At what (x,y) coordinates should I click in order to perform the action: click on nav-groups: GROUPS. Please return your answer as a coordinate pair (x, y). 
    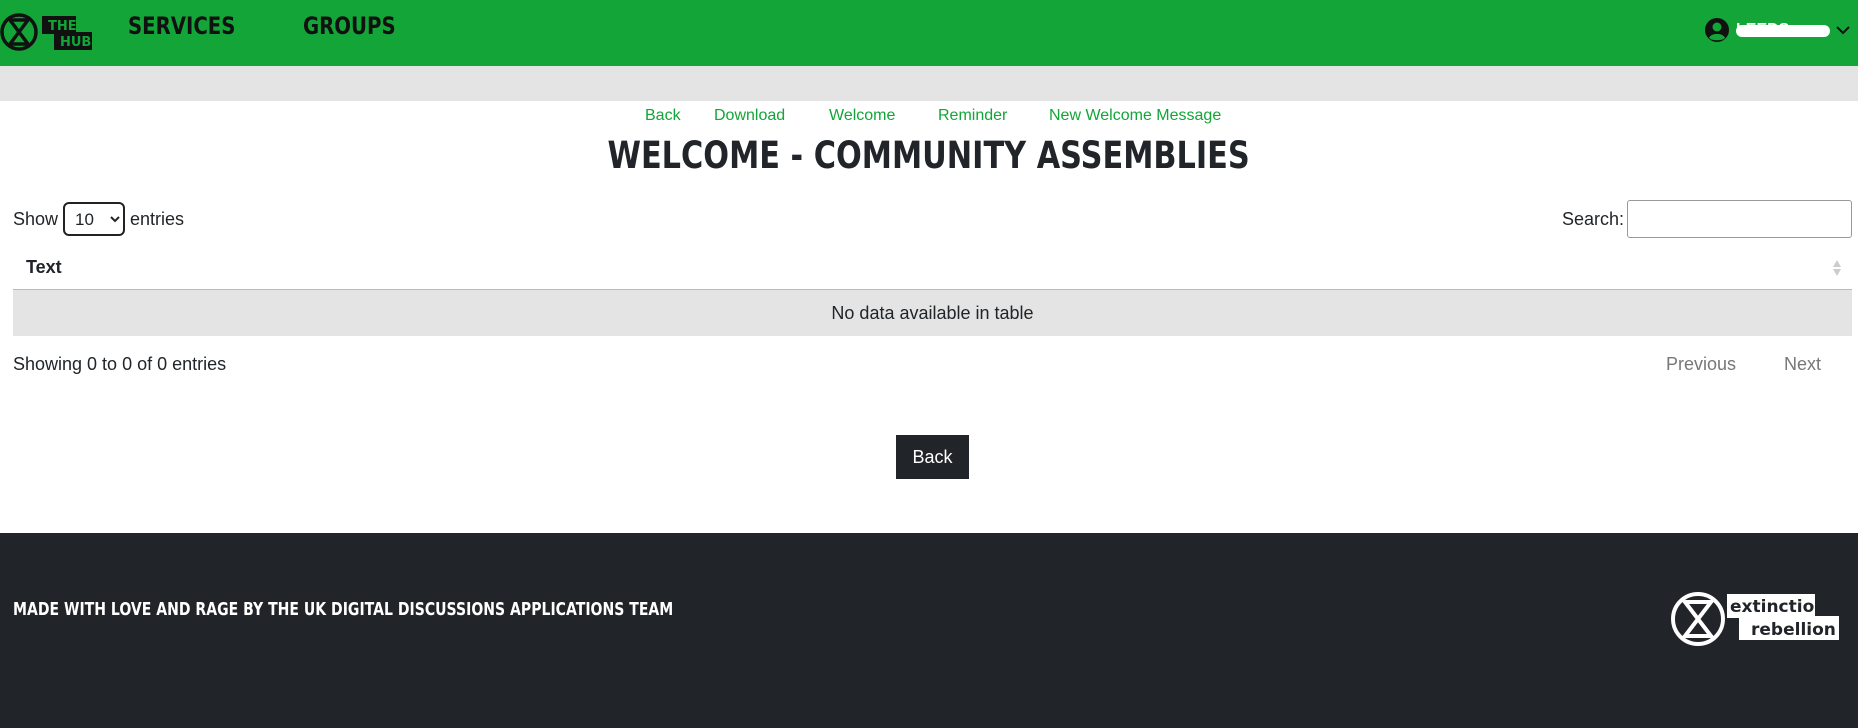
    Looking at the image, I should click on (349, 26).